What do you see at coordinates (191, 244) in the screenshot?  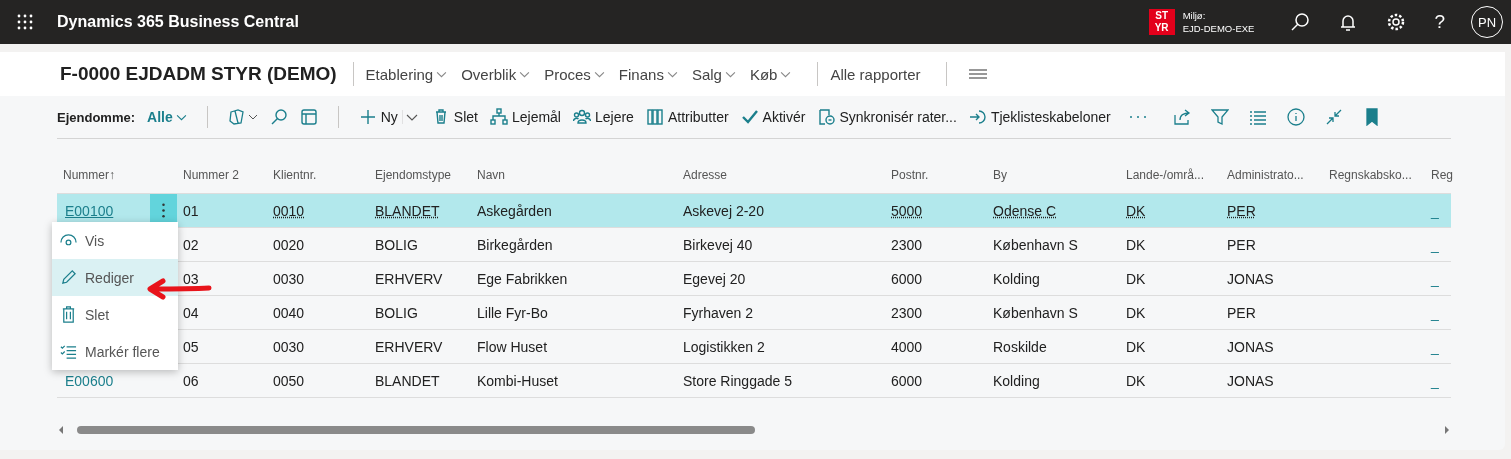 I see `table-cell-text: 02` at bounding box center [191, 244].